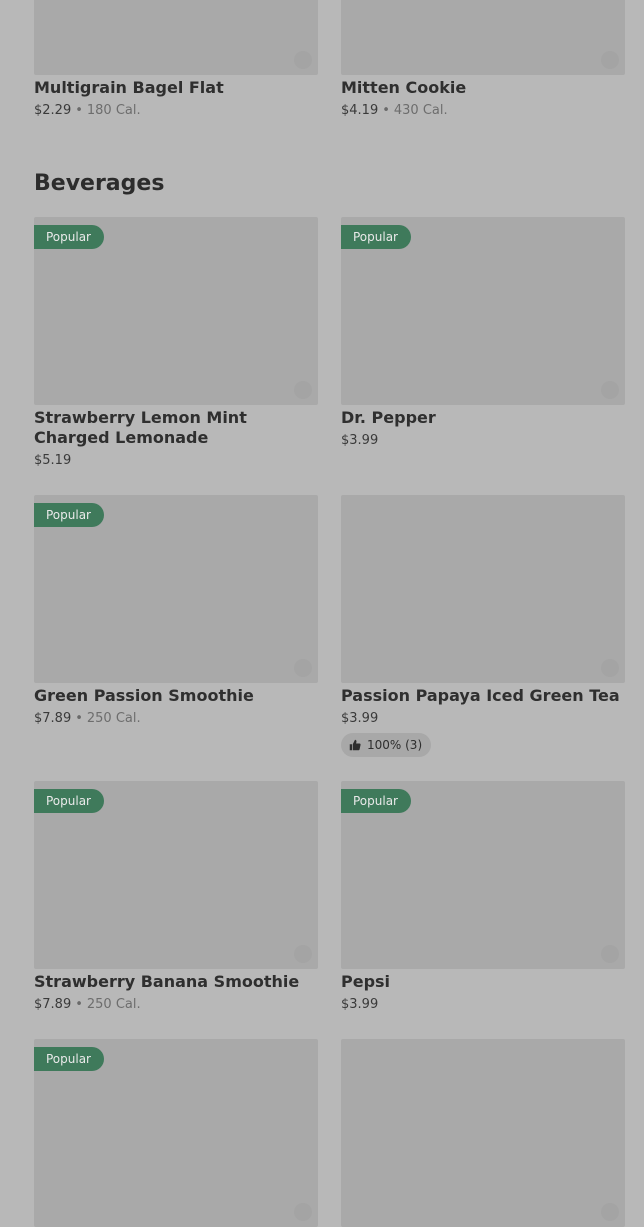 The image size is (644, 1227). I want to click on menu-item-card: Popular Dr. Pepper $3.99, so click(483, 337).